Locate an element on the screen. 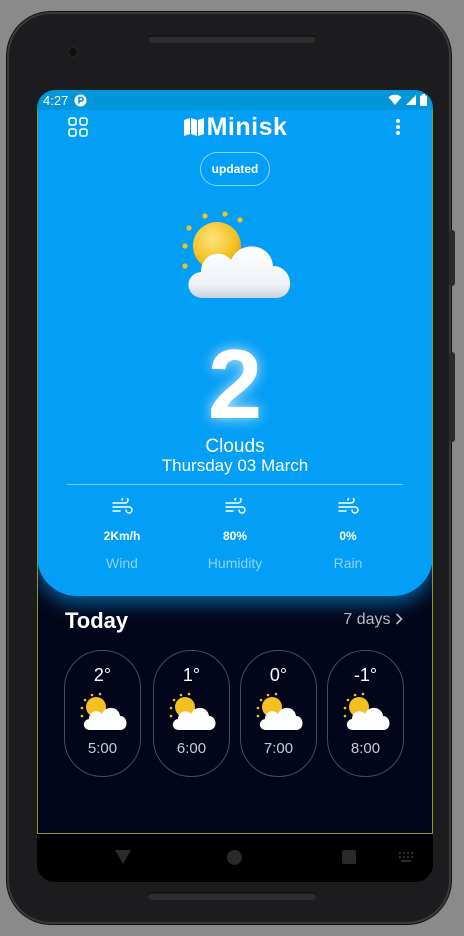  keyboard-icon is located at coordinates (407, 857).